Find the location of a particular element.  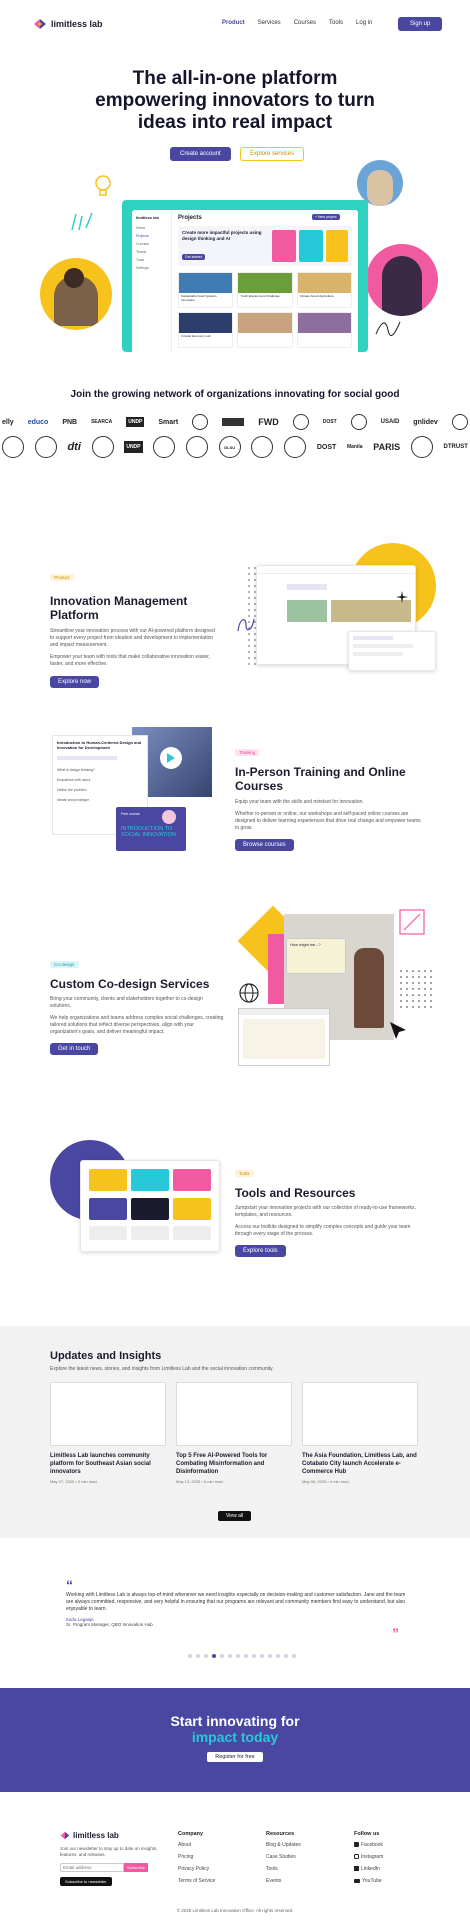

partner-logo: Smart is located at coordinates (168, 422).